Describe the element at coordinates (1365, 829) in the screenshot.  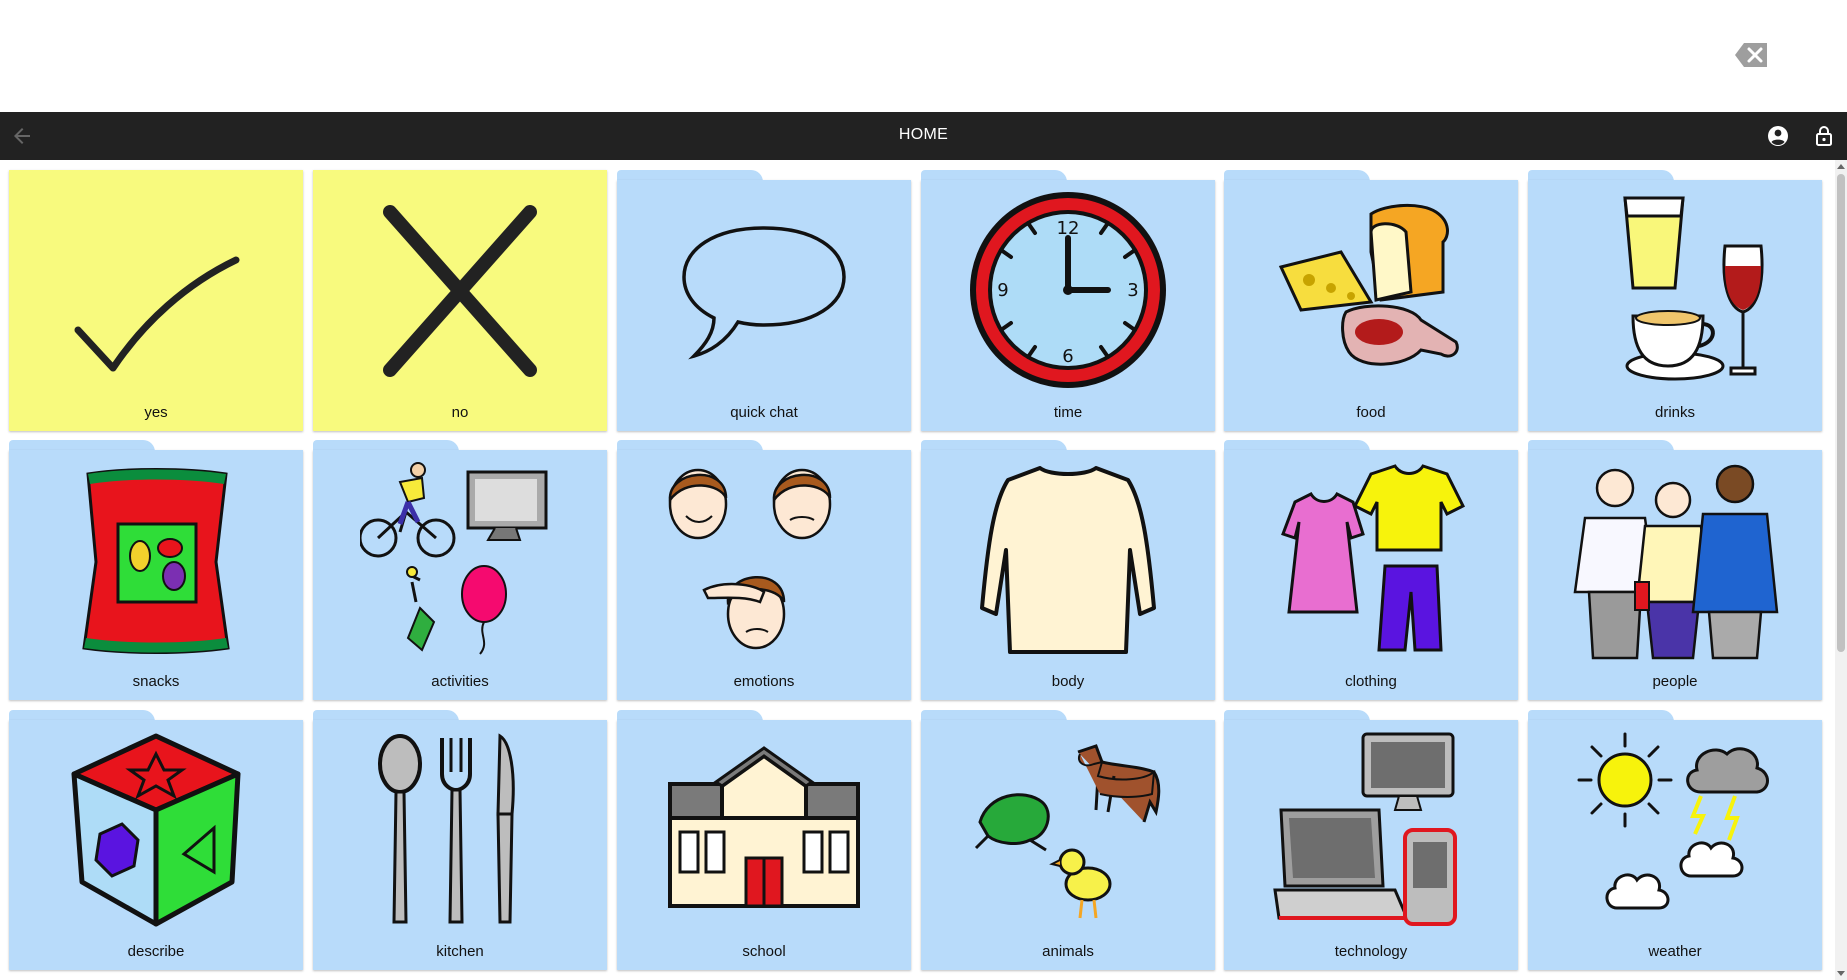
I see `technology-icon` at that location.